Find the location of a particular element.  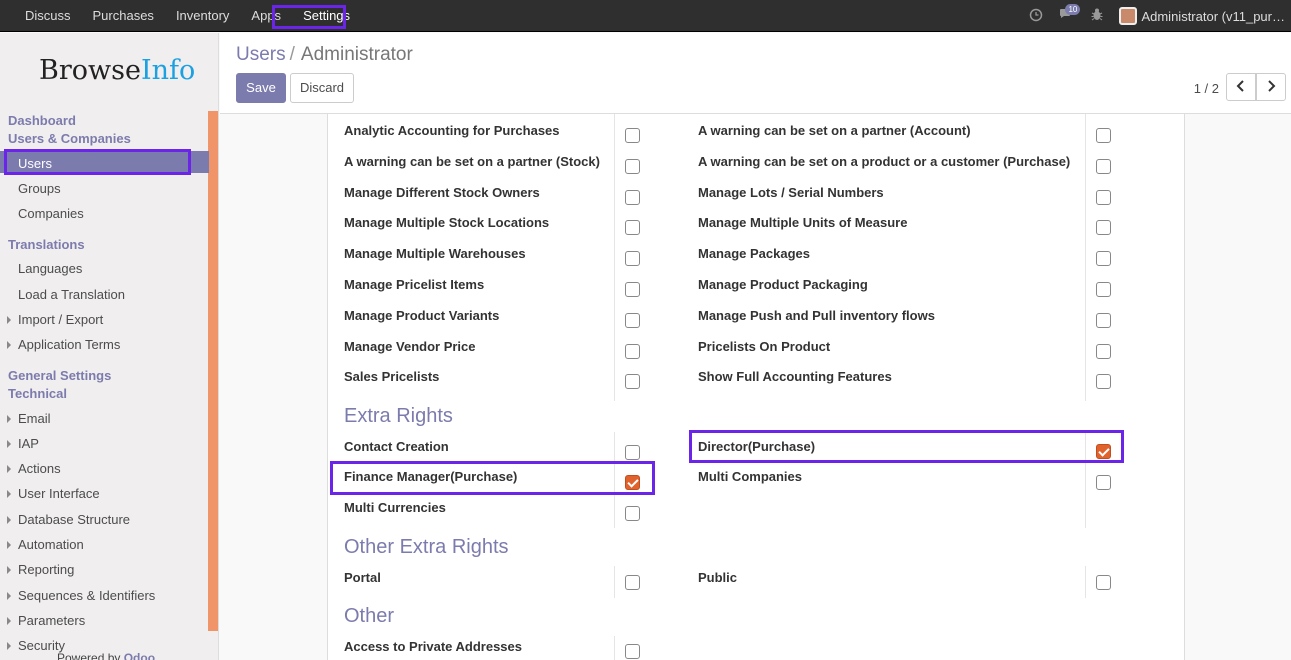

pager-previous-button is located at coordinates (1241, 87).